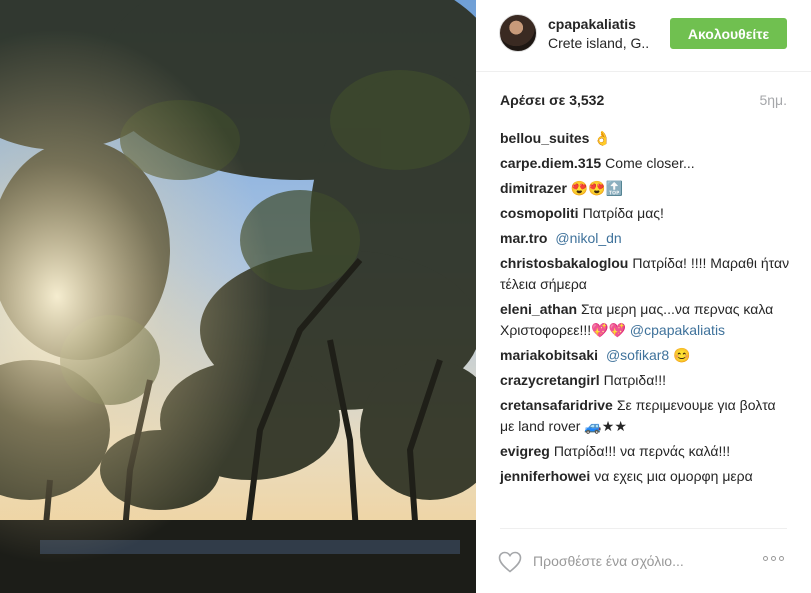  What do you see at coordinates (645, 138) in the screenshot?
I see `comment-item: bellou_suites 👌` at bounding box center [645, 138].